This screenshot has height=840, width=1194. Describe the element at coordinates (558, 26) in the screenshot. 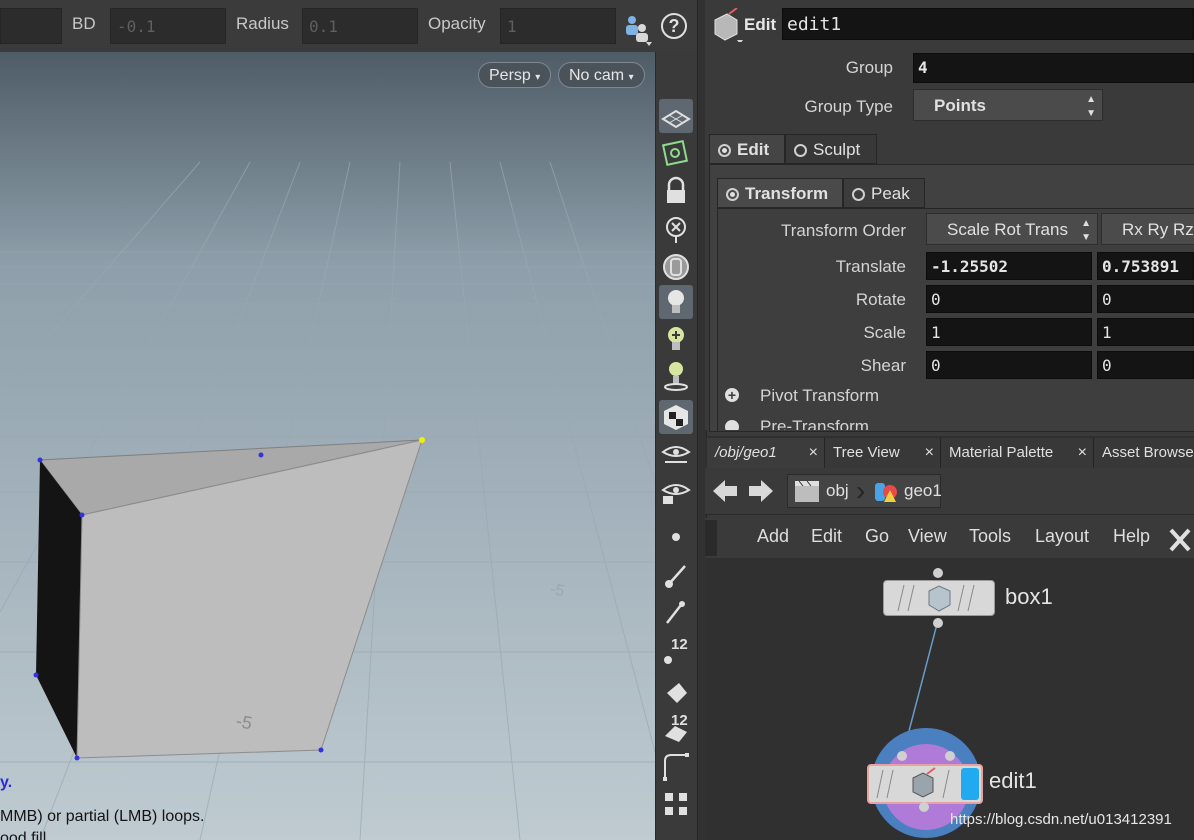

I see `opacity-field: 1` at that location.